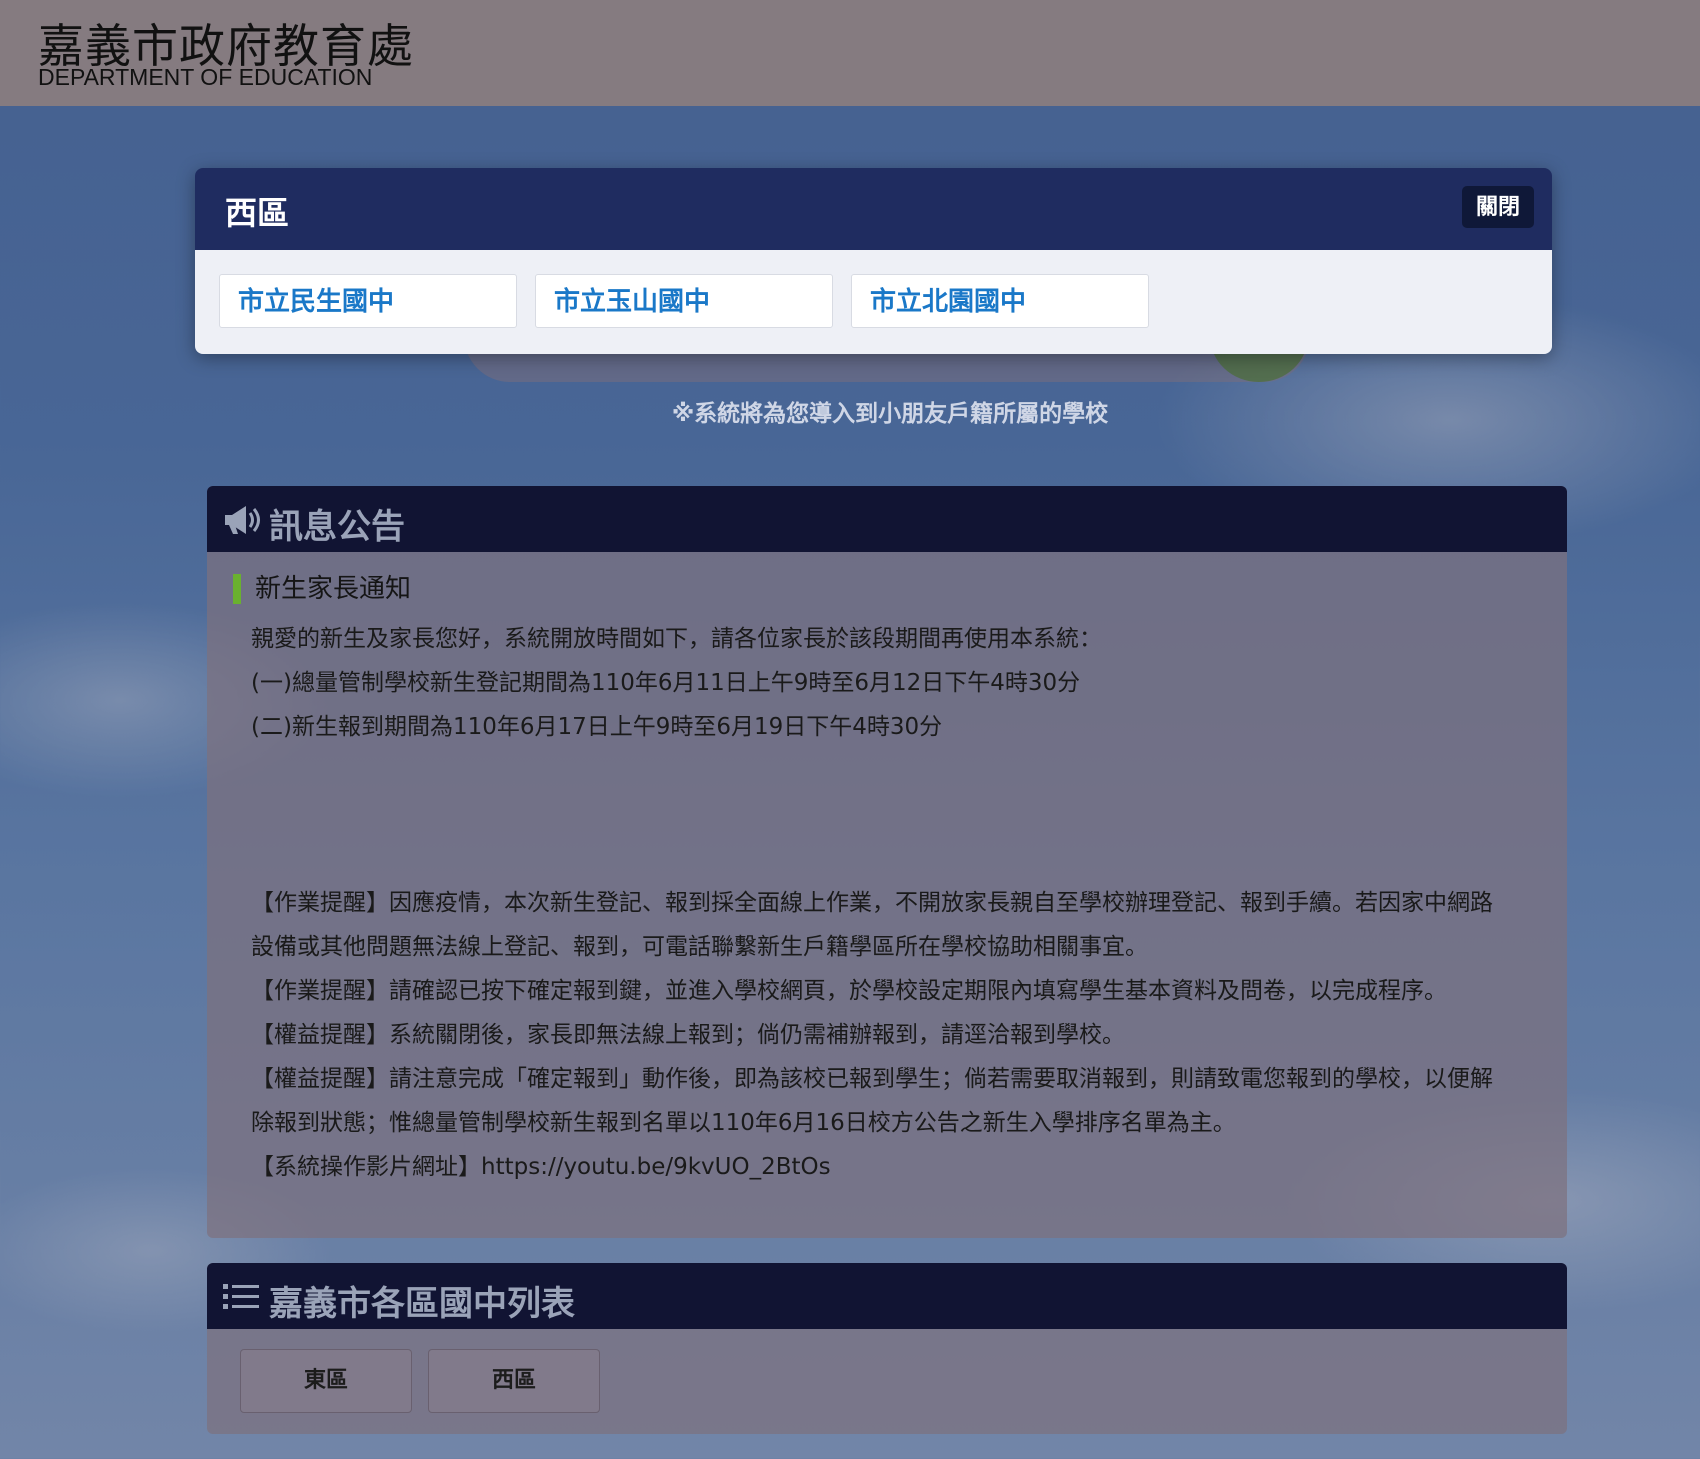 The height and width of the screenshot is (1459, 1700). What do you see at coordinates (684, 301) in the screenshot?
I see `school-button-yushan: 市立玉山國中` at bounding box center [684, 301].